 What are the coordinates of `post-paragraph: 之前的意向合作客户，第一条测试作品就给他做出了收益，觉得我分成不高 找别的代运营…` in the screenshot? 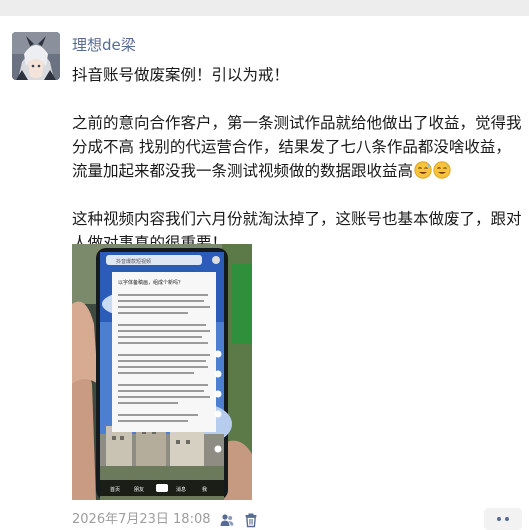 It's located at (297, 147).